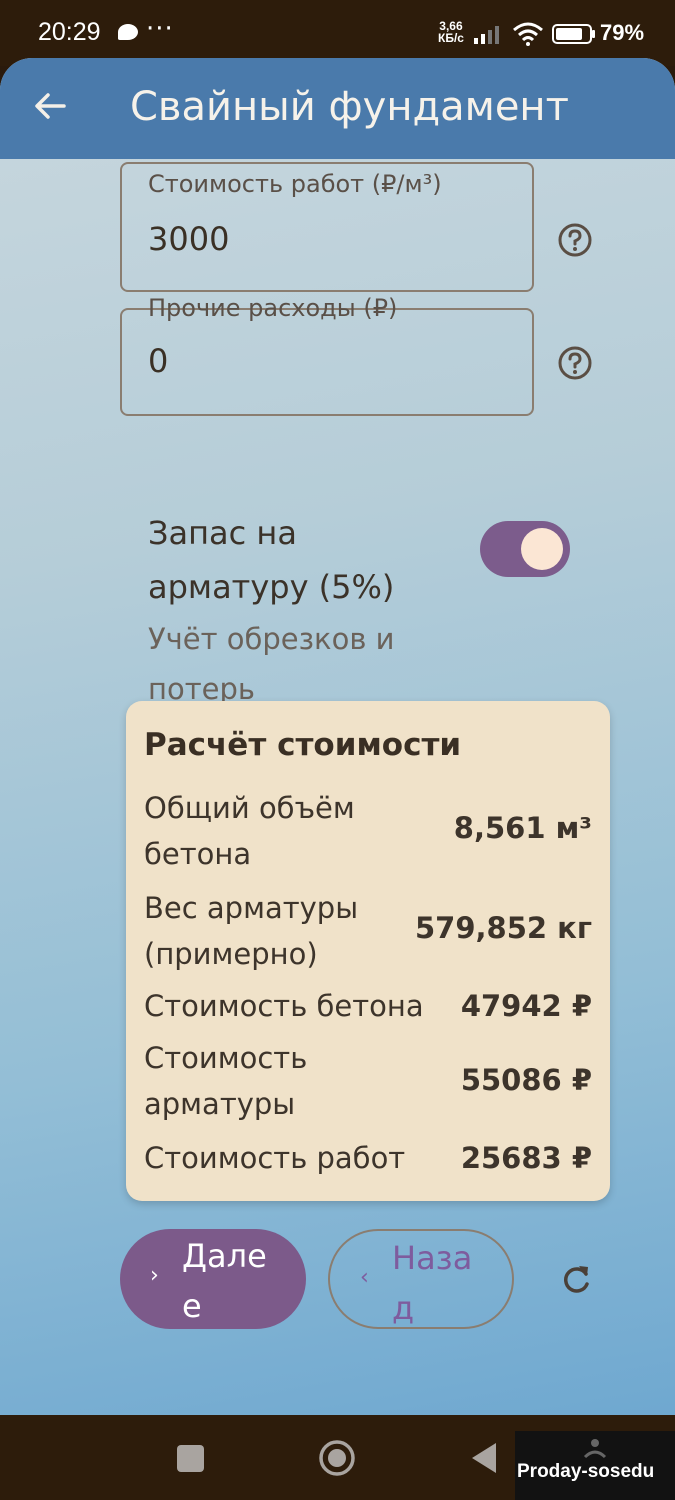 The height and width of the screenshot is (1500, 675). Describe the element at coordinates (503, 928) in the screenshot. I see `row-value-rebar-weight: 579,852 кг` at that location.